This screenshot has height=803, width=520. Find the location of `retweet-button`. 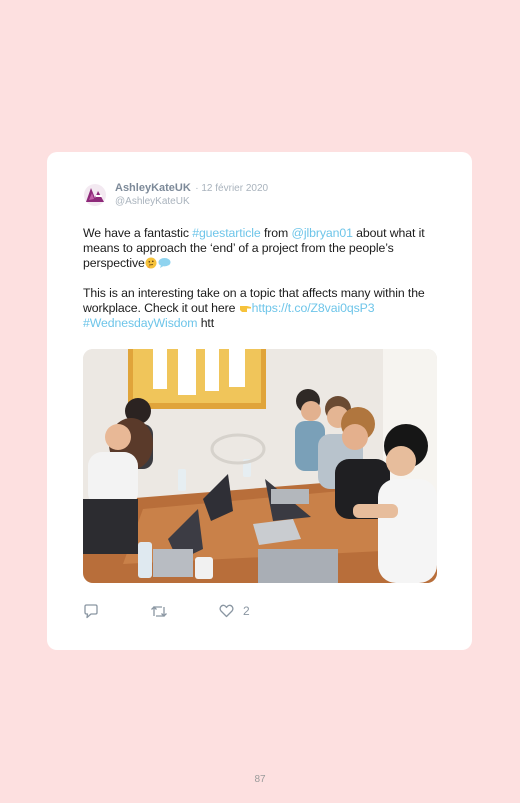

retweet-button is located at coordinates (159, 611).